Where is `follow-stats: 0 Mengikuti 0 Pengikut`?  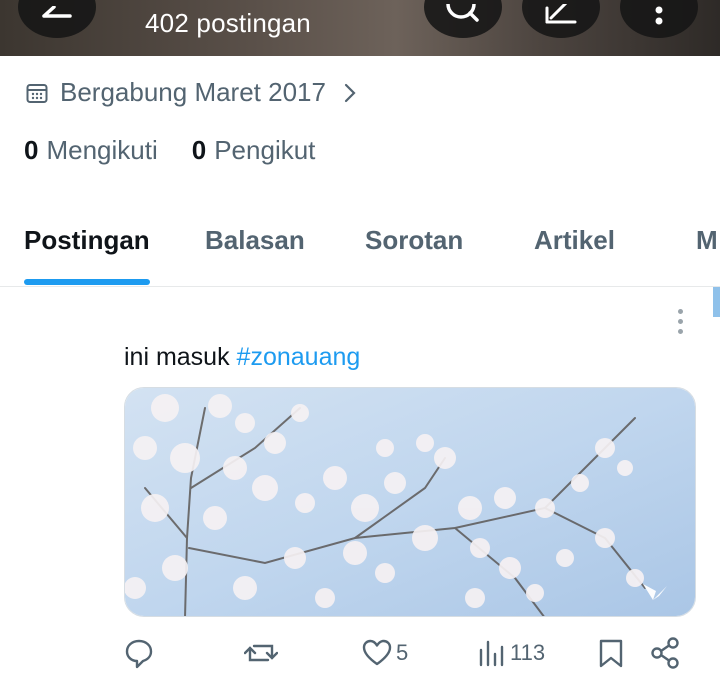
follow-stats: 0 Mengikuti 0 Pengikut is located at coordinates (169, 150).